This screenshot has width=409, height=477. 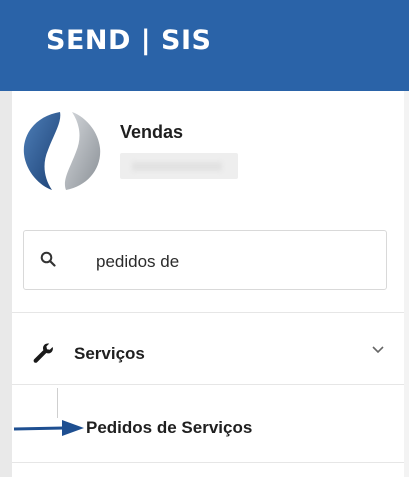 What do you see at coordinates (6, 284) in the screenshot?
I see `left-rail` at bounding box center [6, 284].